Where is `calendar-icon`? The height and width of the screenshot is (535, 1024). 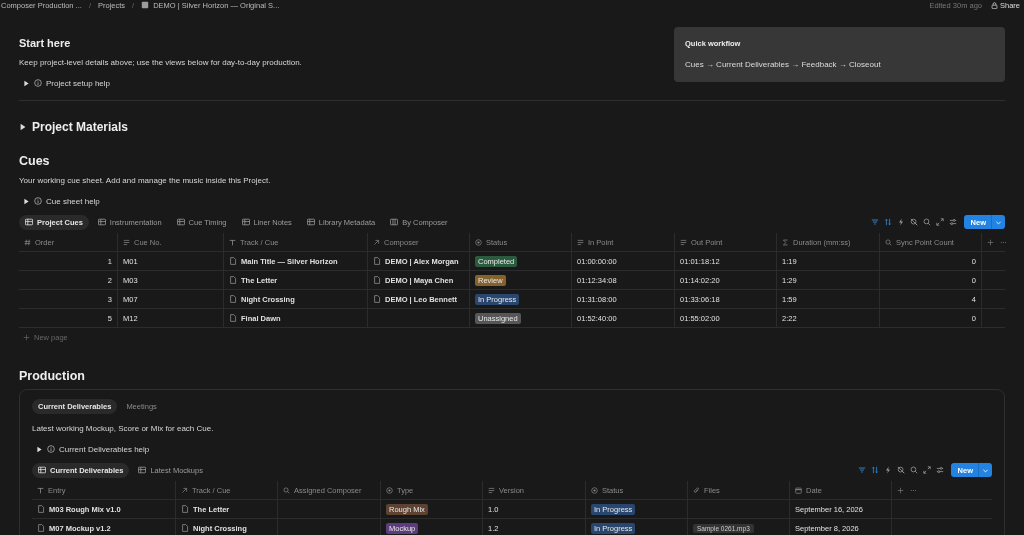
calendar-icon is located at coordinates (798, 490).